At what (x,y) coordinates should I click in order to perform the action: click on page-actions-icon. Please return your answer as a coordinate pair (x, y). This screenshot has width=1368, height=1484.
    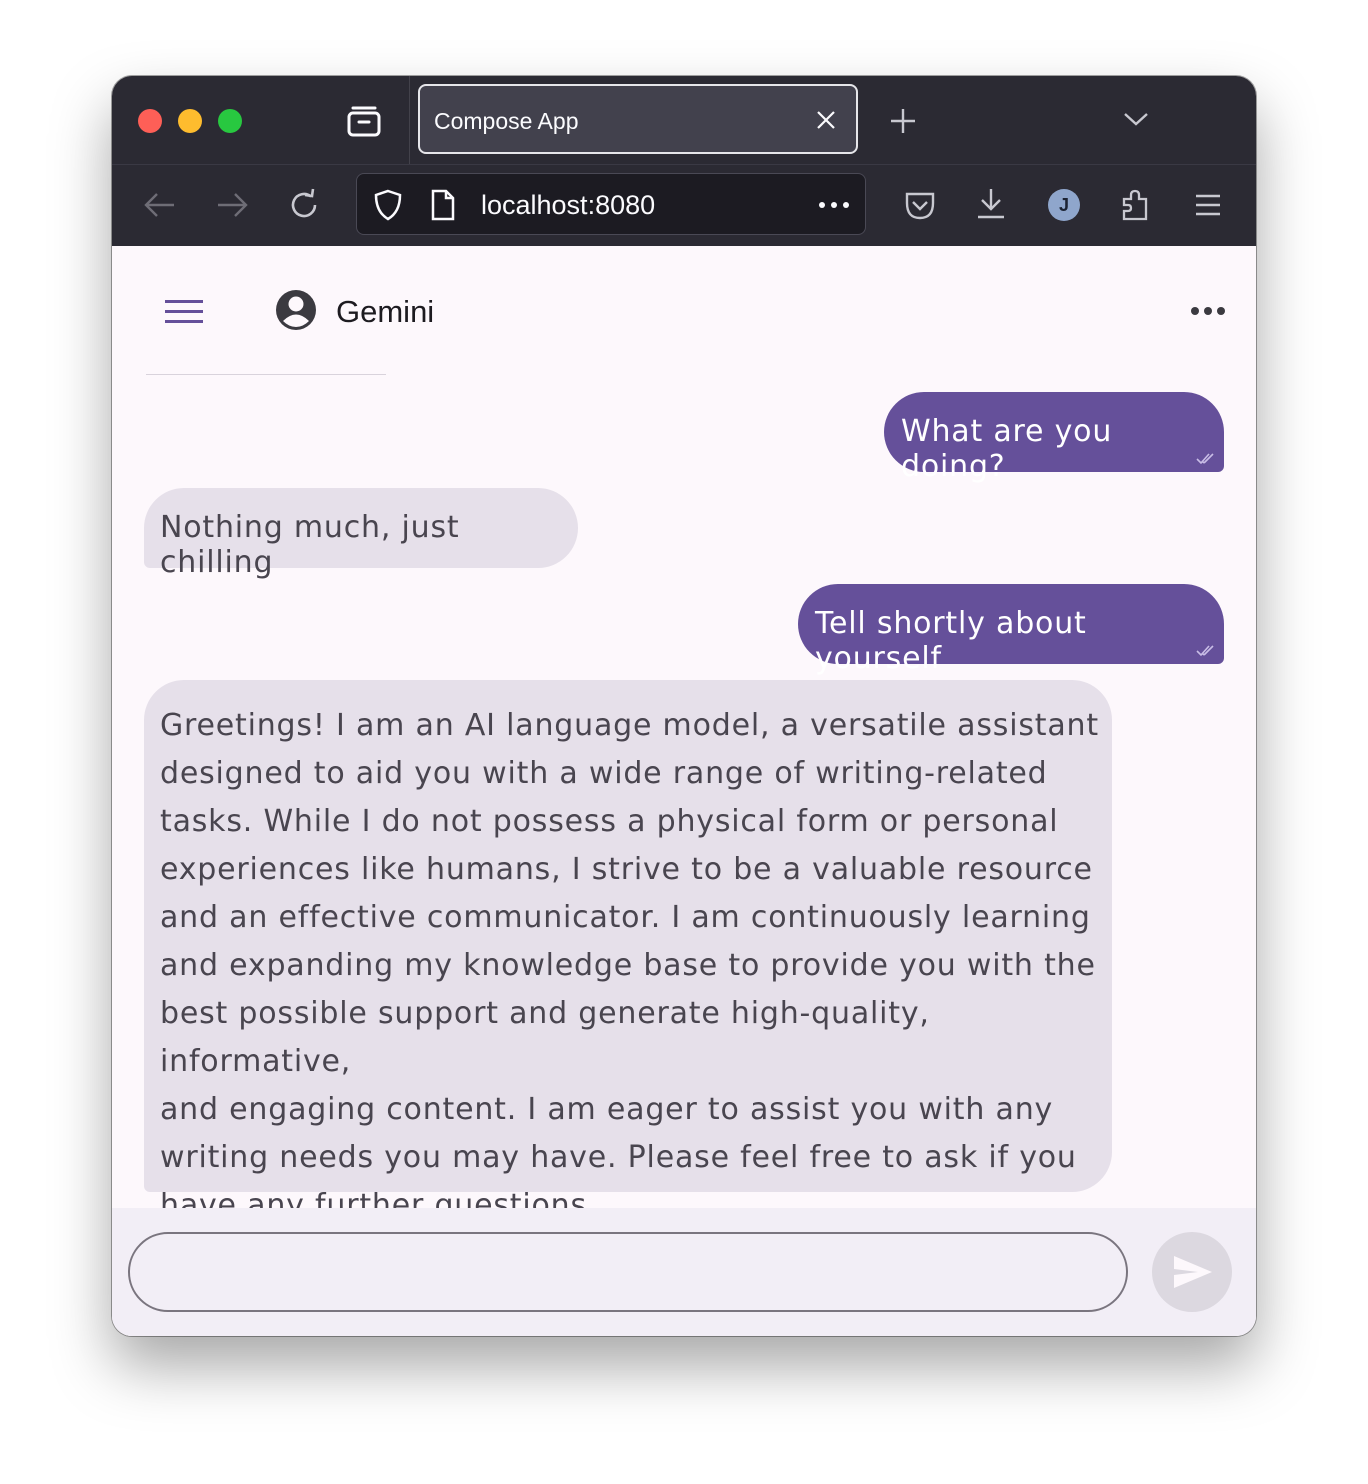
    Looking at the image, I should click on (834, 205).